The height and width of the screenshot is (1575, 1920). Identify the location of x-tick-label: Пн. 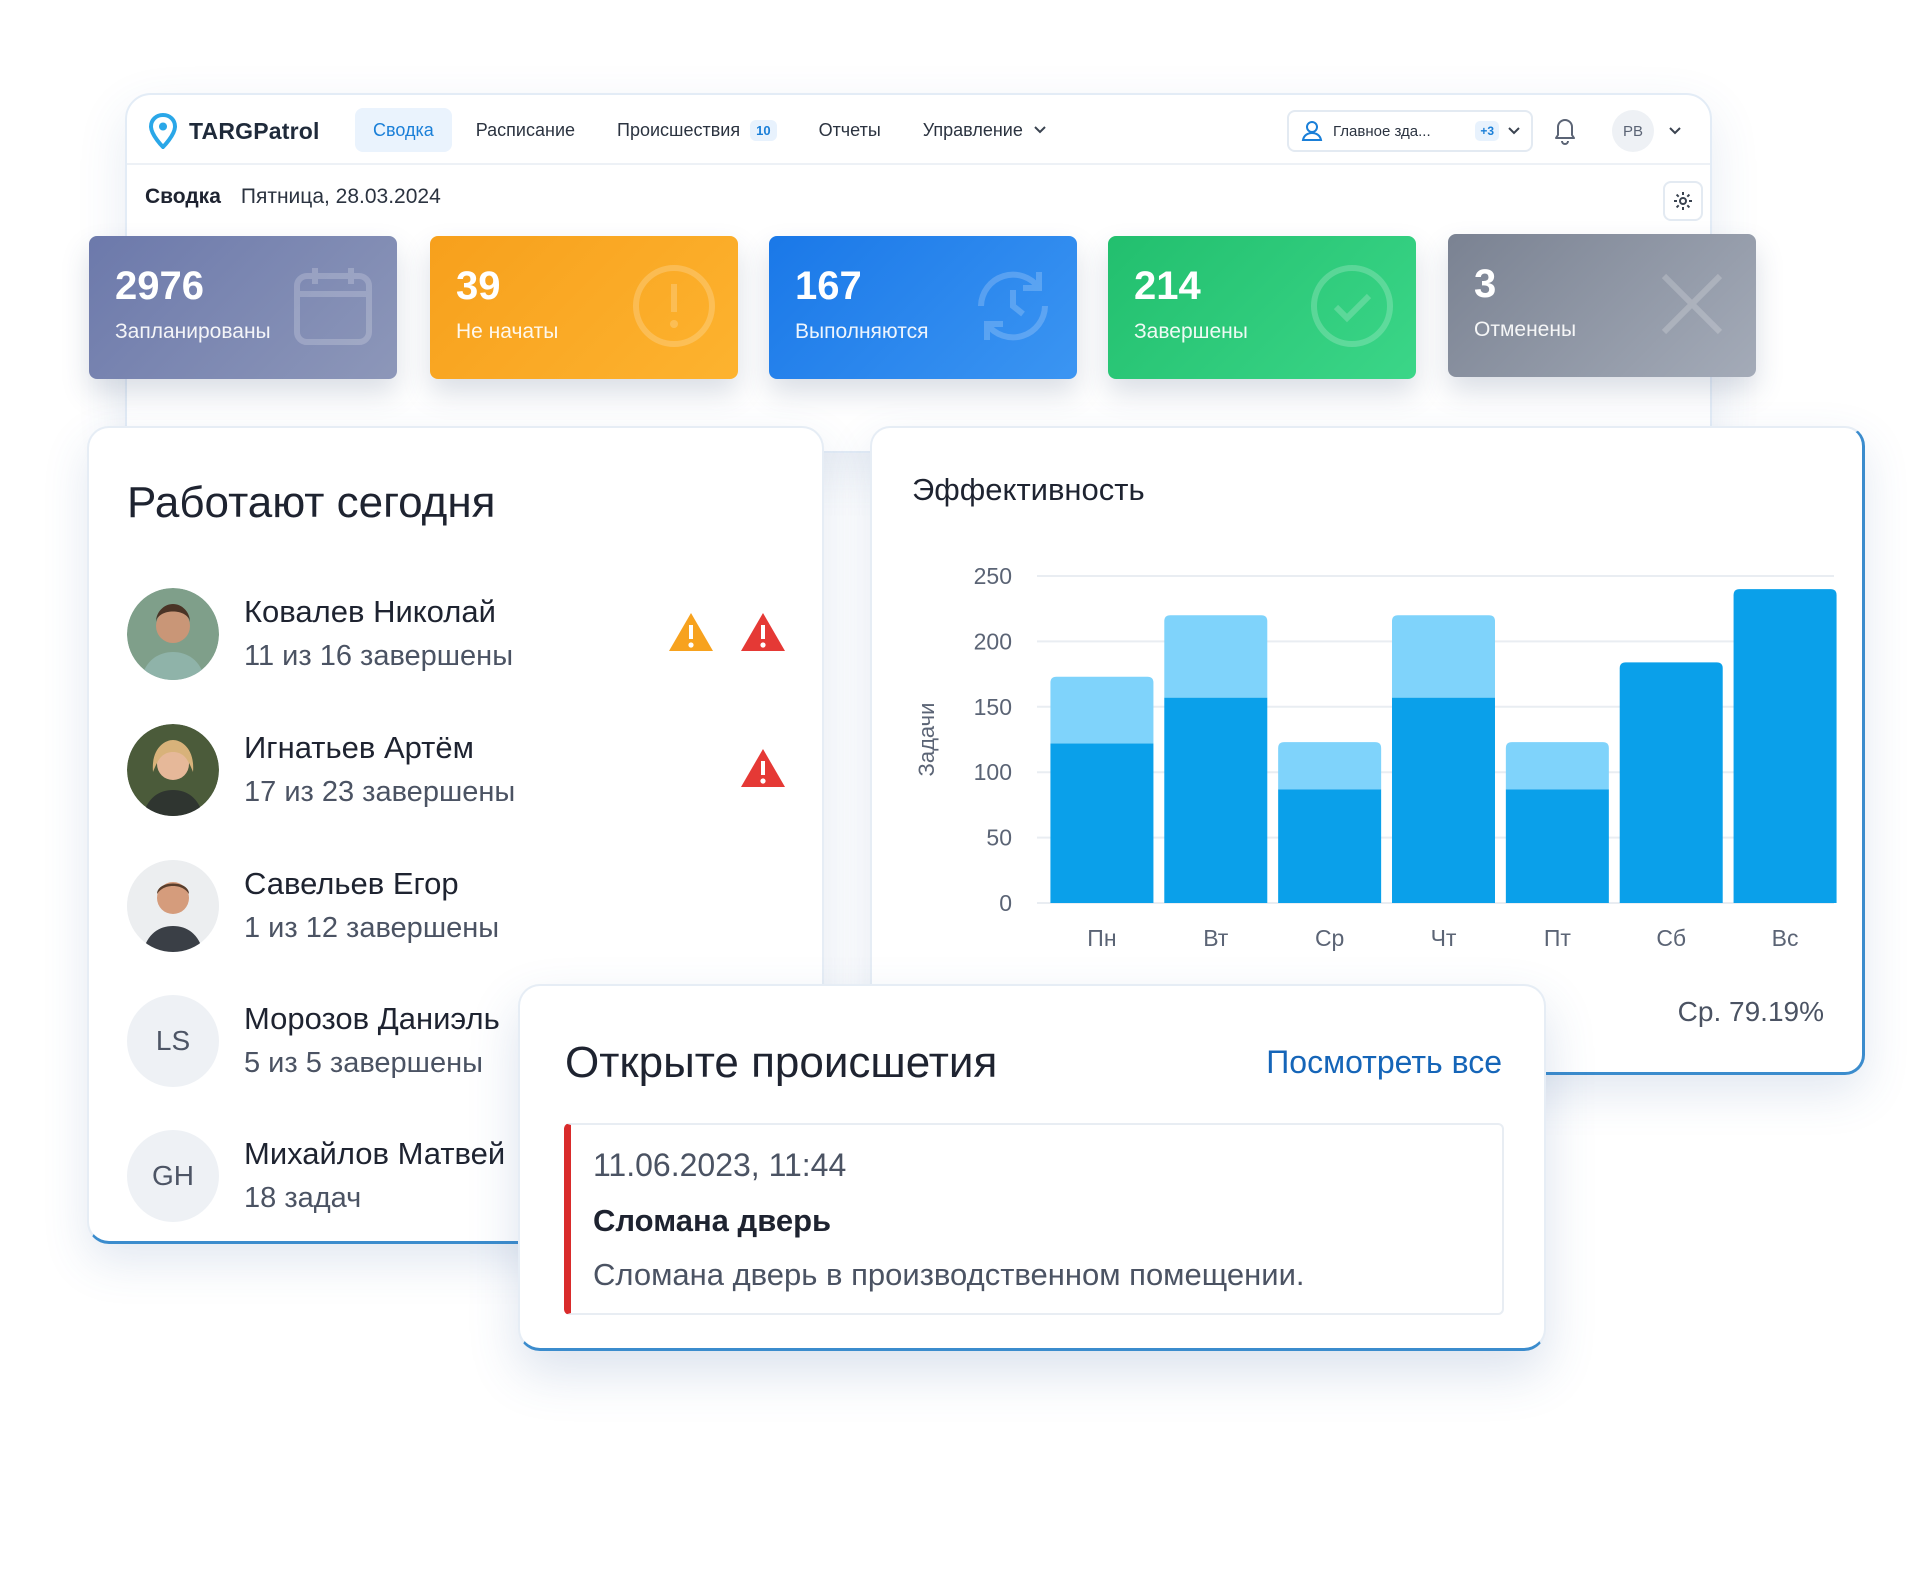
(1101, 938).